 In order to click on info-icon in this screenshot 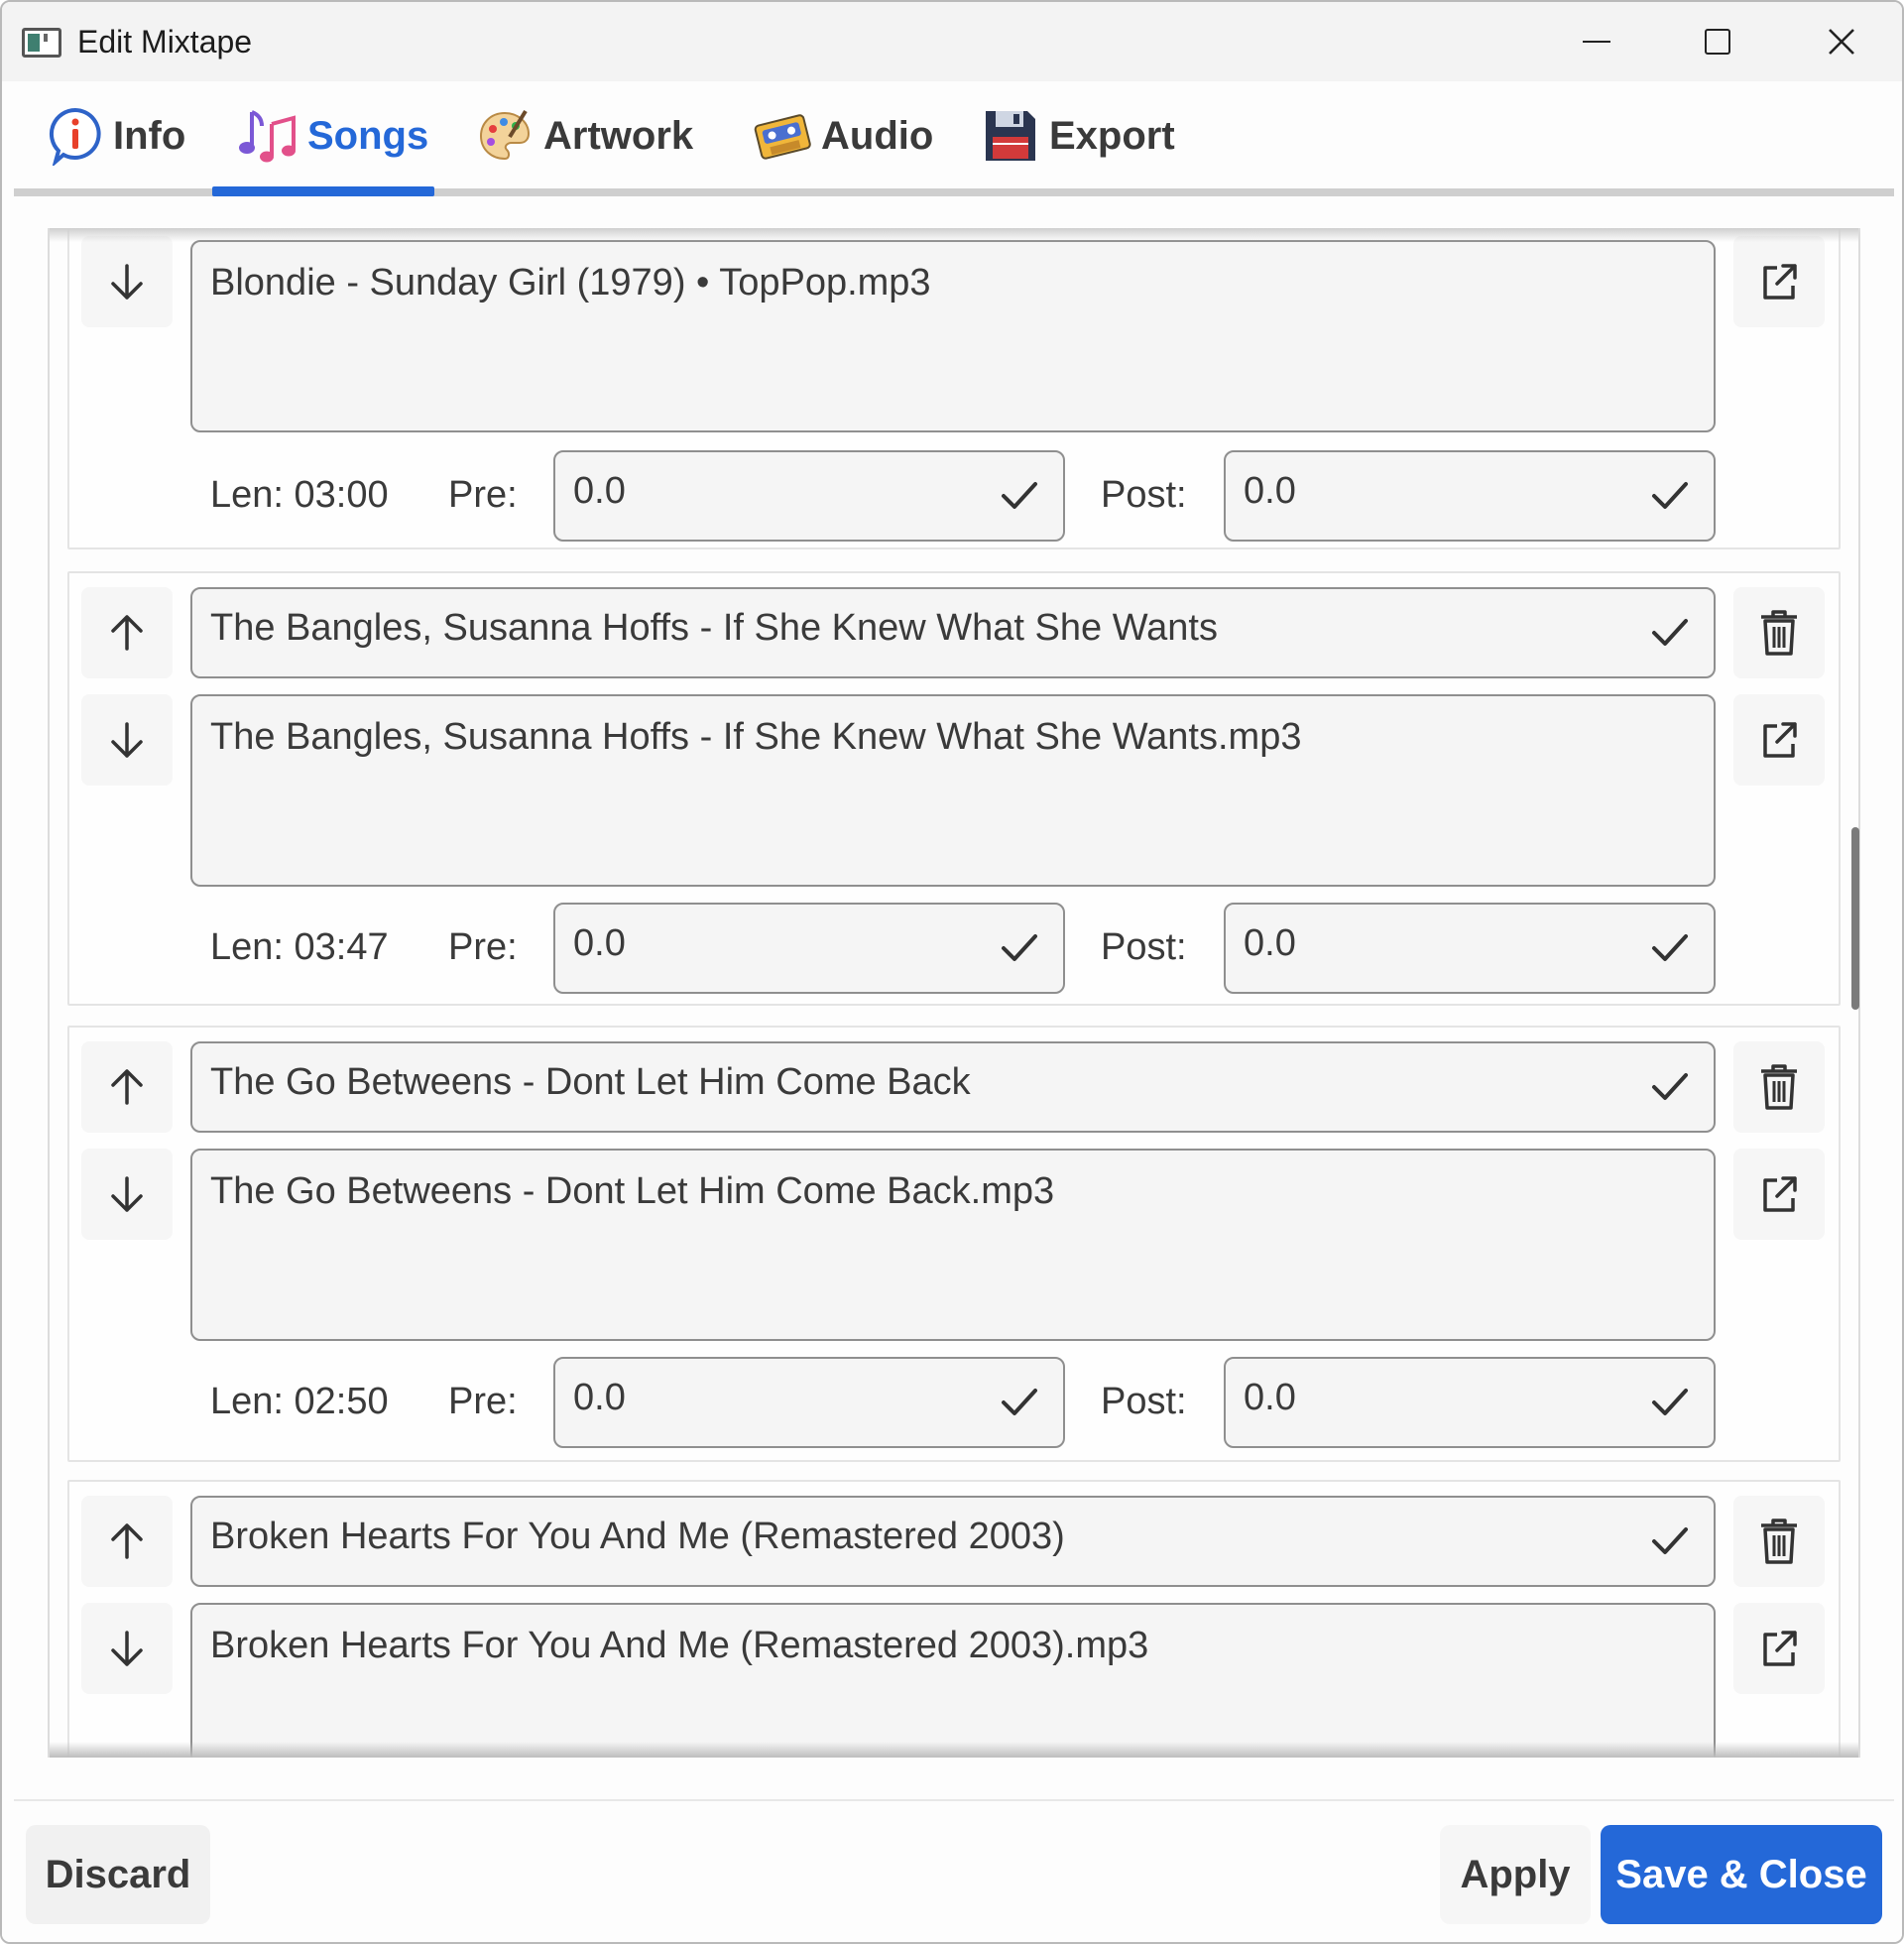, I will do `click(75, 136)`.